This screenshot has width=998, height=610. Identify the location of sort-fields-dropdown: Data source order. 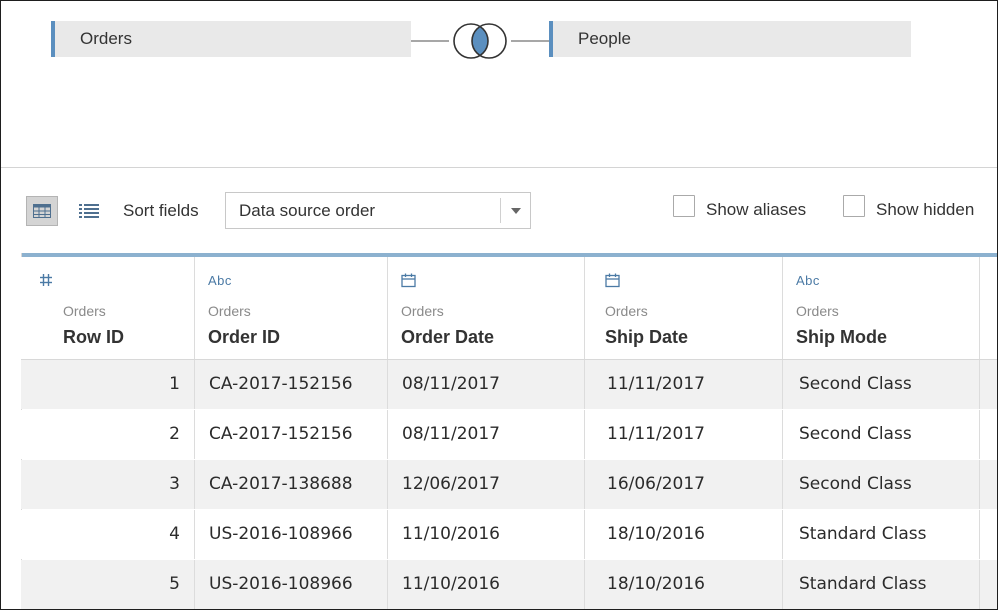
(378, 210).